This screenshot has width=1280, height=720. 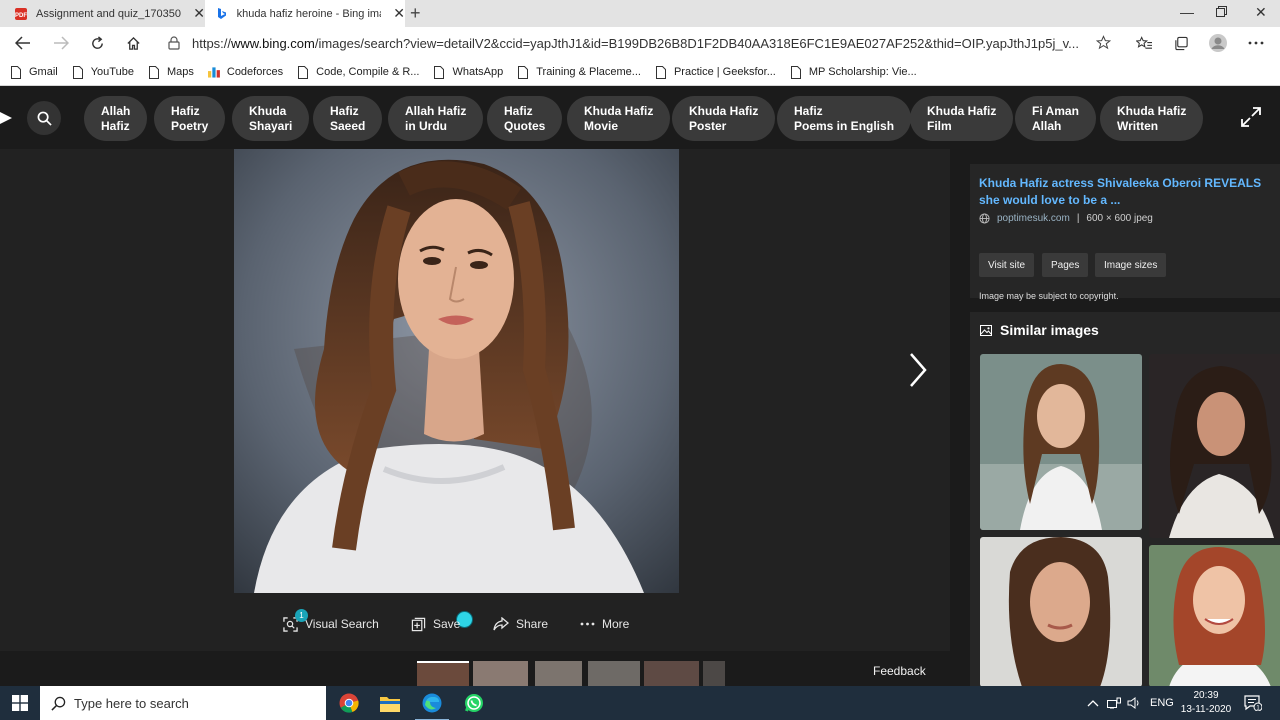 What do you see at coordinates (986, 330) in the screenshot?
I see `image-icon` at bounding box center [986, 330].